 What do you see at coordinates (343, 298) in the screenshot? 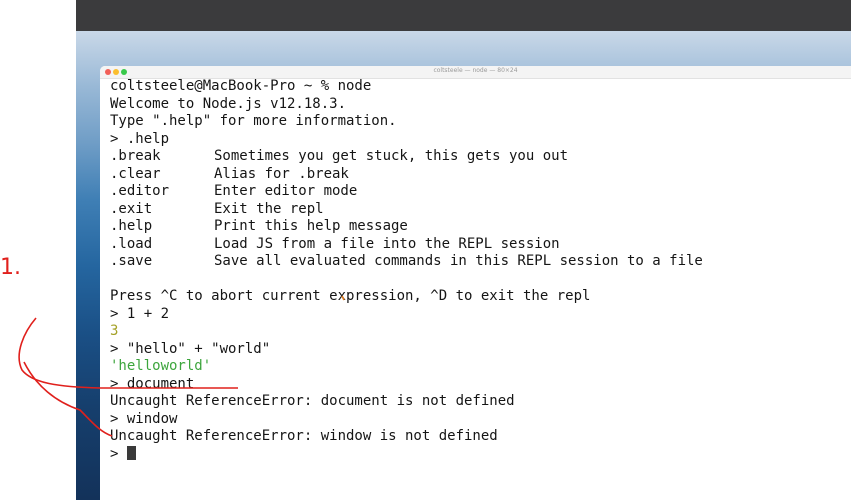
I see `annotation-dot` at bounding box center [343, 298].